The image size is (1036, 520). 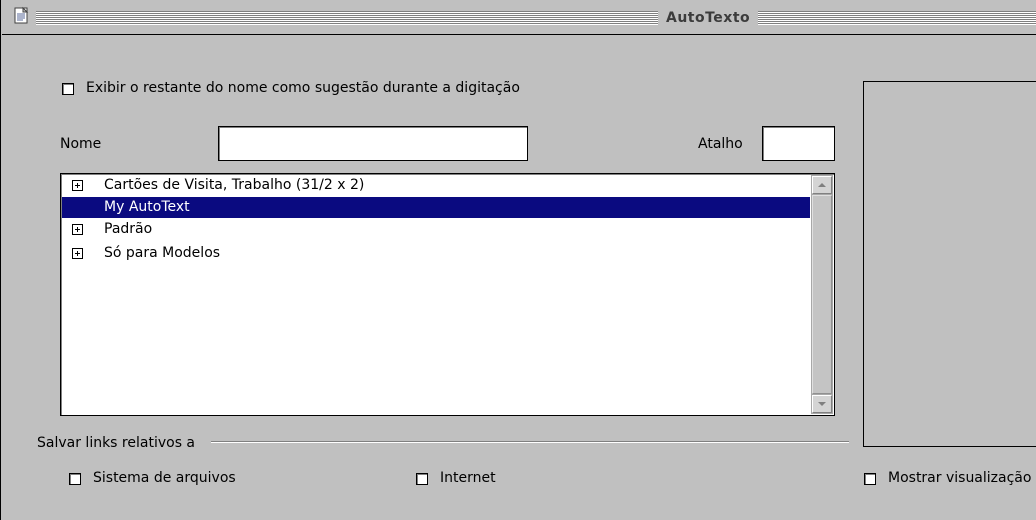 I want to click on list-item: Só para Modelos, so click(x=436, y=253).